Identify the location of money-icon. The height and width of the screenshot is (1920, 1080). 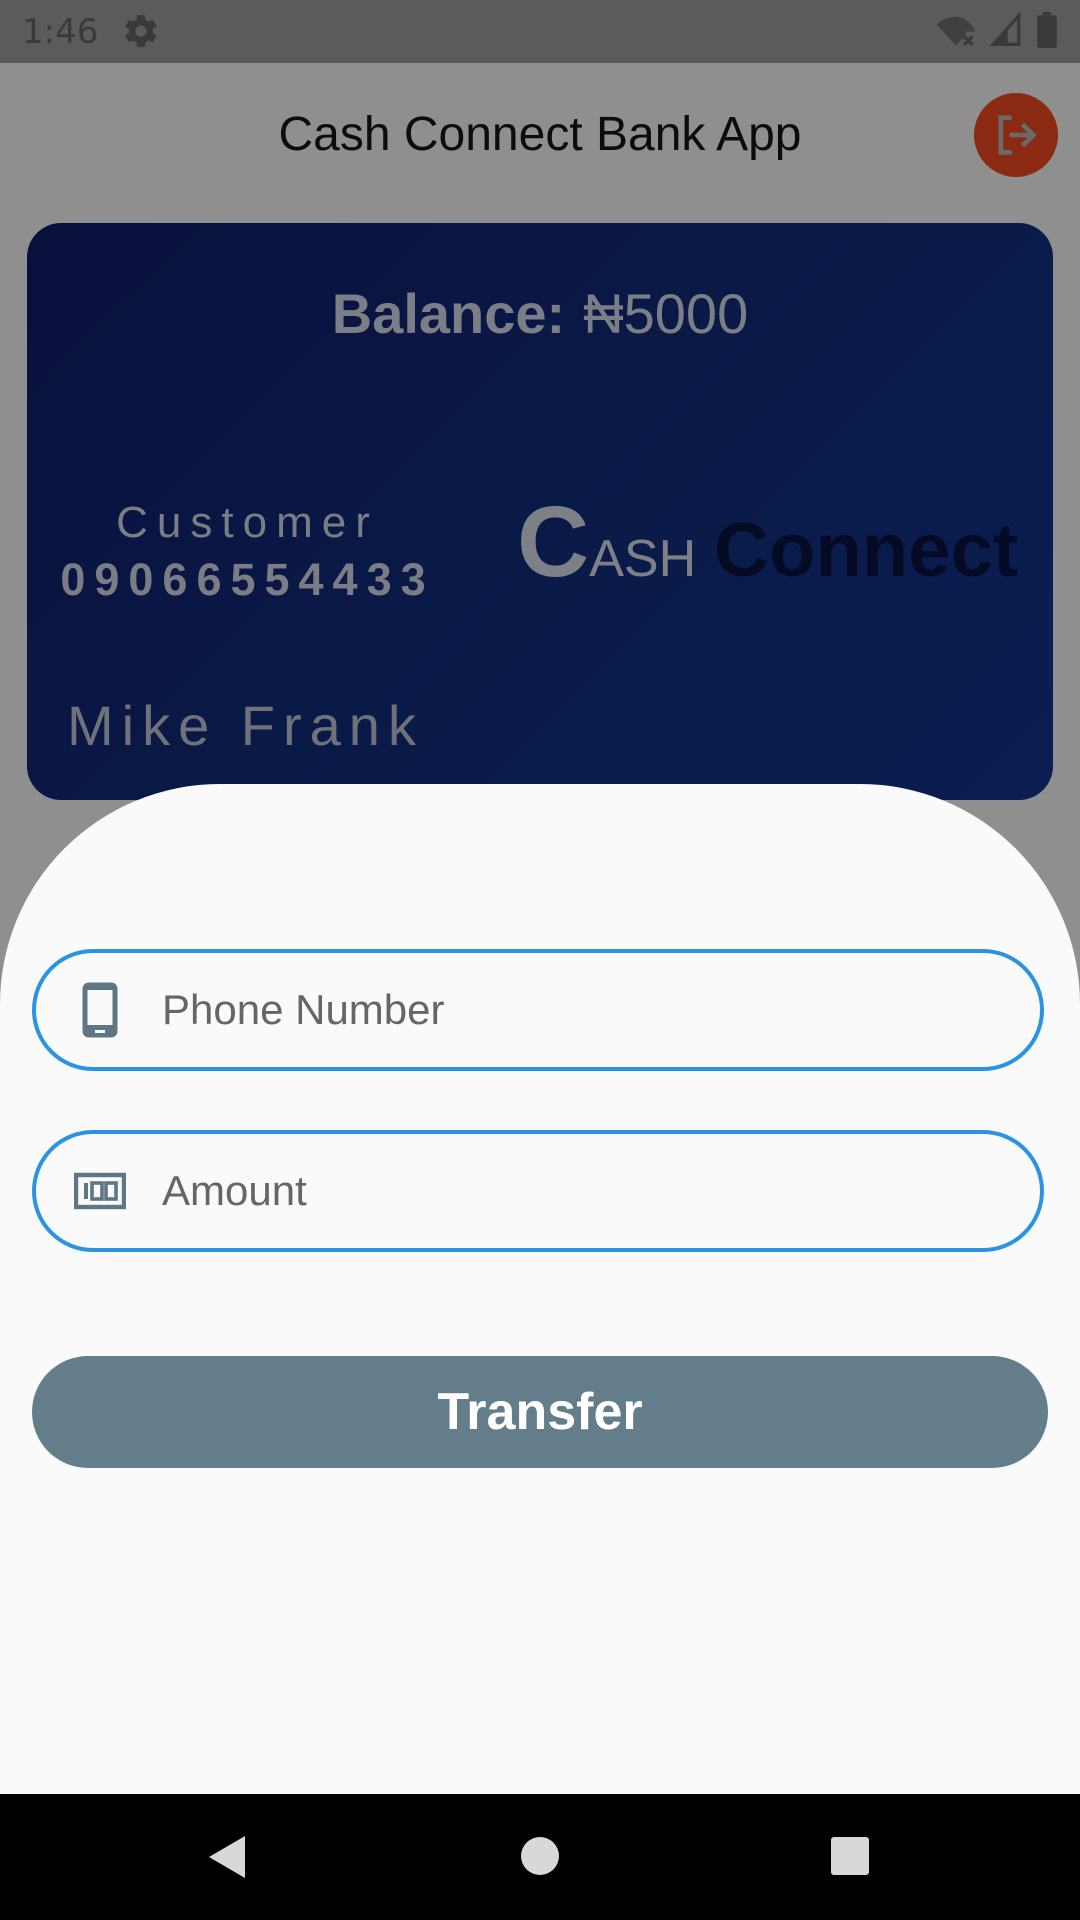
(100, 1191).